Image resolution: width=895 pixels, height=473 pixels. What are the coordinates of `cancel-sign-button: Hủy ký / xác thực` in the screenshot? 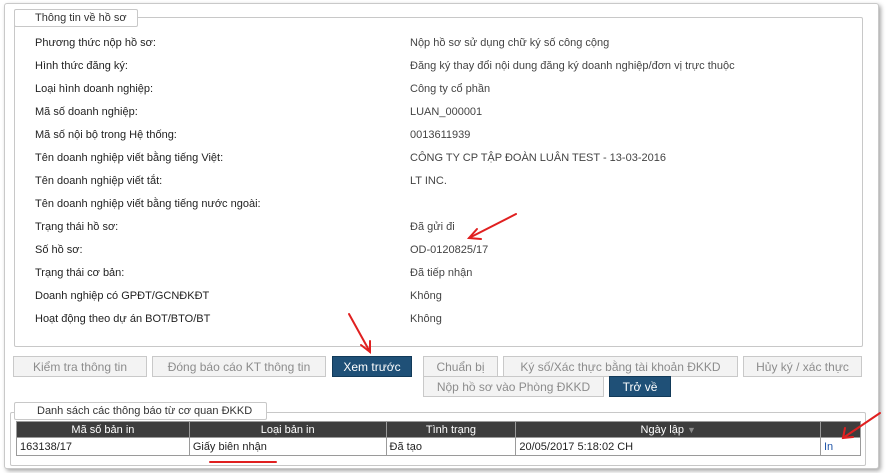 It's located at (802, 366).